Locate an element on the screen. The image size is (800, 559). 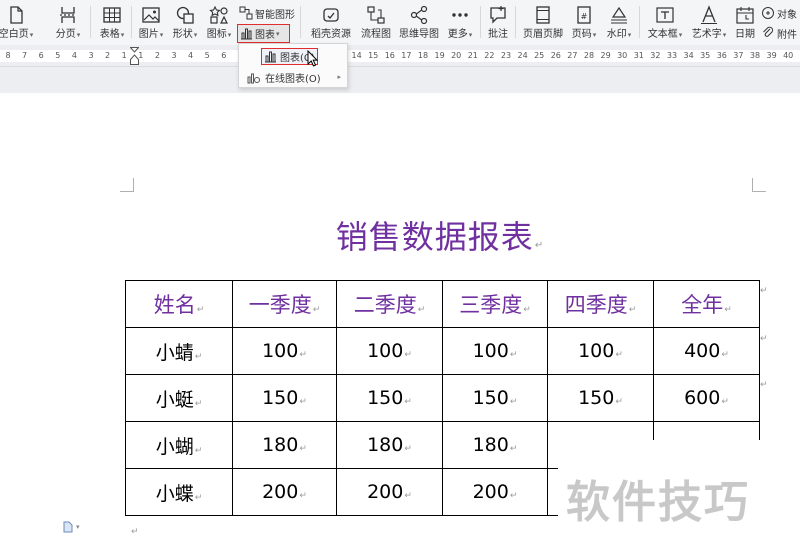
table-header-cell: 四季度↵ is located at coordinates (600, 304).